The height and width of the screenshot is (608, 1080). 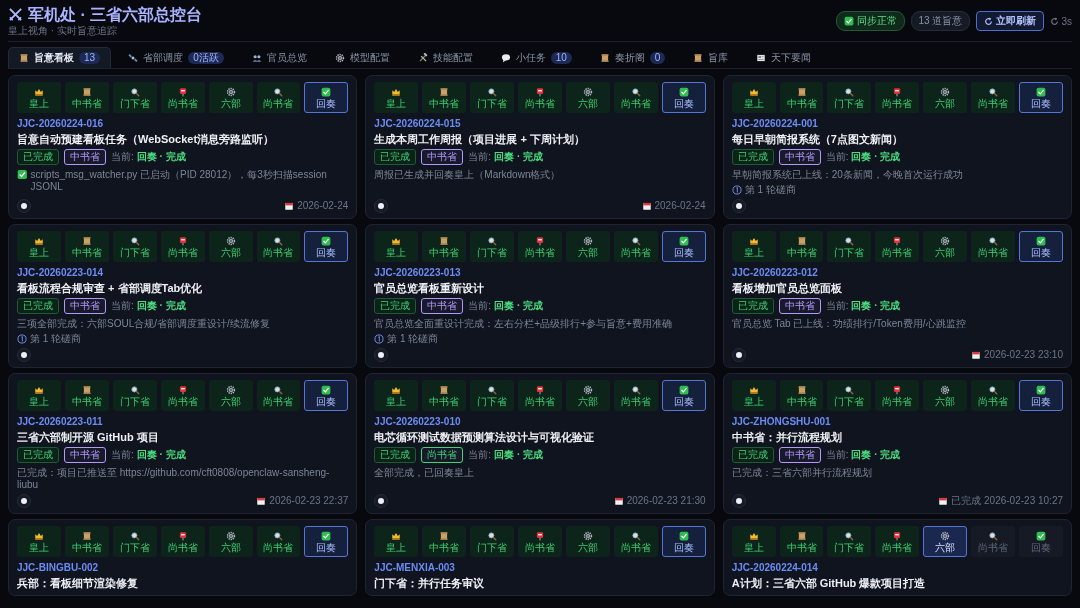 What do you see at coordinates (60, 57) in the screenshot?
I see `tab: 旨意看板 13` at bounding box center [60, 57].